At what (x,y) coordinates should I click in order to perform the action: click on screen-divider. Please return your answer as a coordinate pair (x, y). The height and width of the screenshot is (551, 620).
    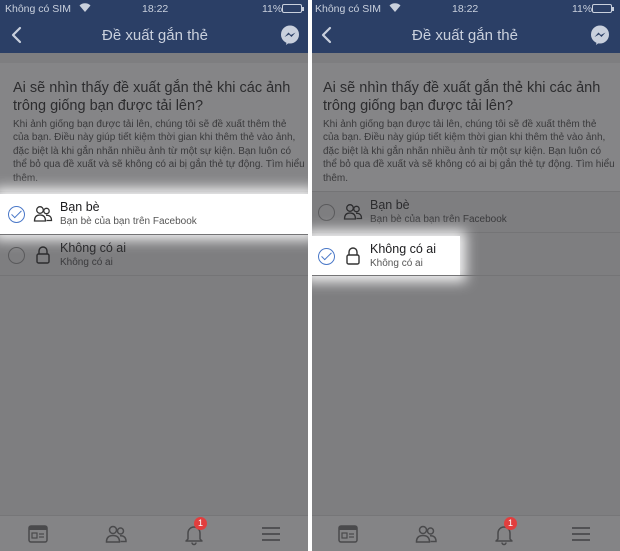
    Looking at the image, I should click on (310, 275).